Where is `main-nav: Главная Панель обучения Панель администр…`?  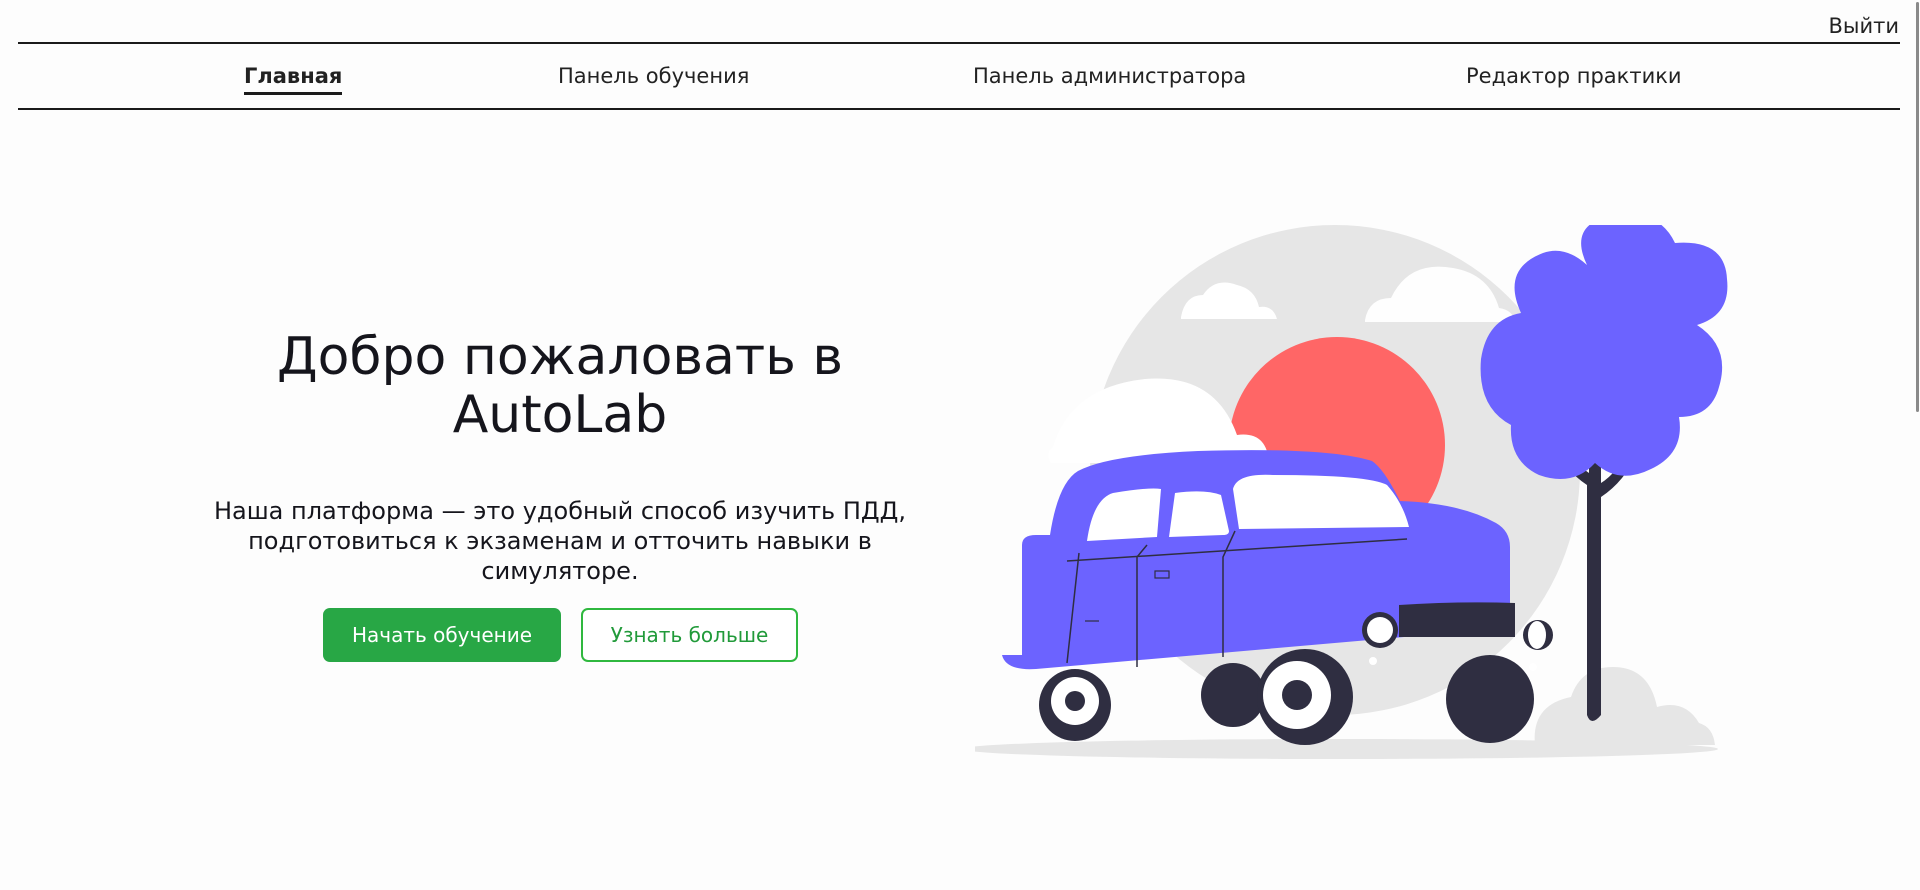
main-nav: Главная Панель обучения Панель администр… is located at coordinates (959, 76).